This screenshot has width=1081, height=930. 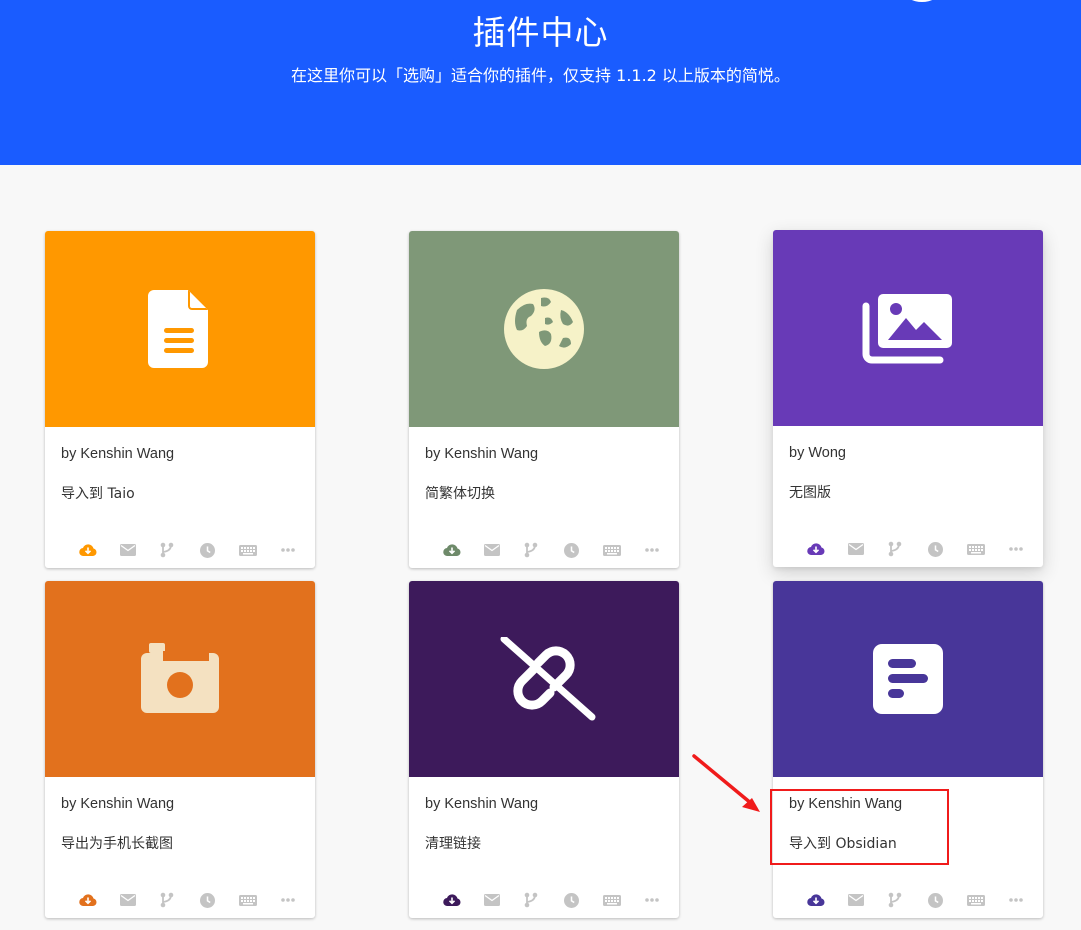 I want to click on camera-icon, so click(x=180, y=678).